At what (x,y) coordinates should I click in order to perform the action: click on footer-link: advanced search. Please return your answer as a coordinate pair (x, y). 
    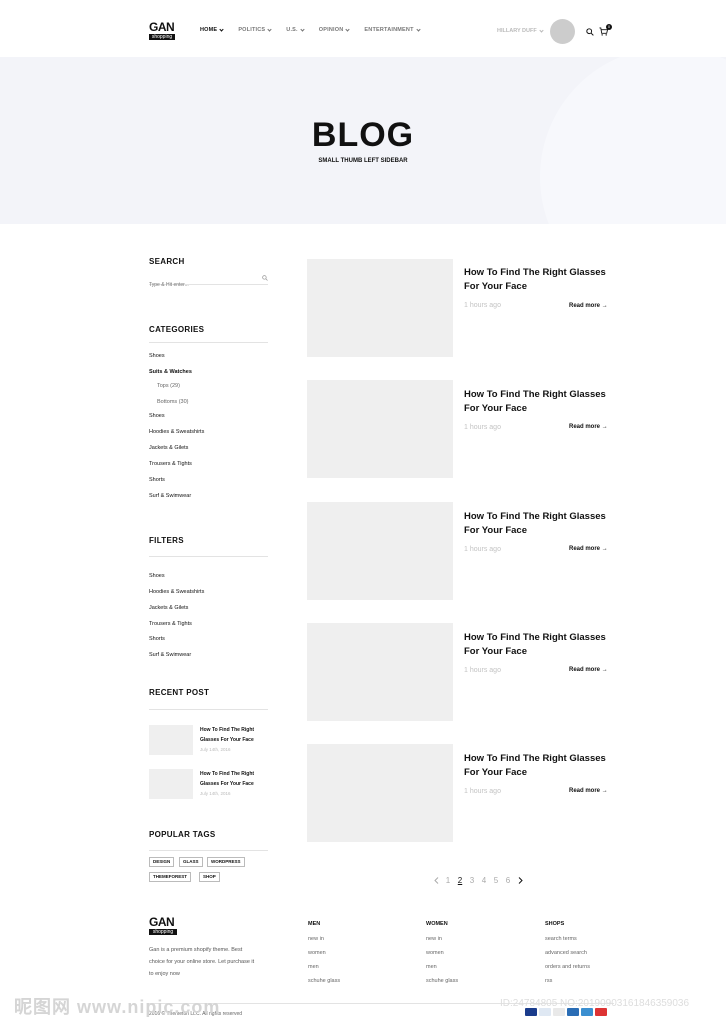
    Looking at the image, I should click on (566, 953).